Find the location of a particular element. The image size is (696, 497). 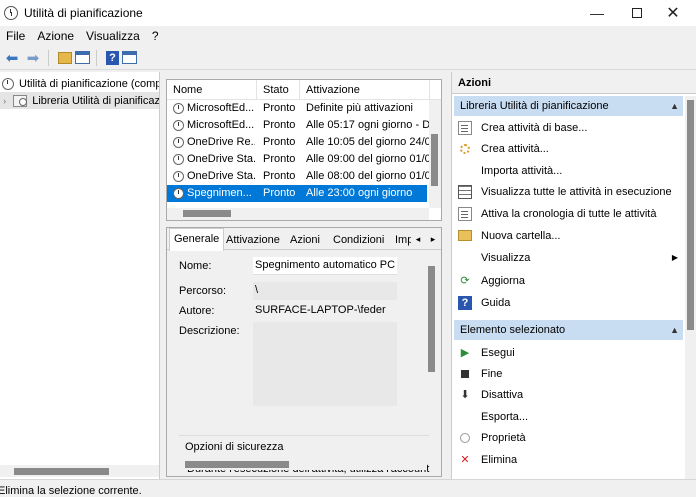

refresh-icon: ⟳ is located at coordinates (465, 281).